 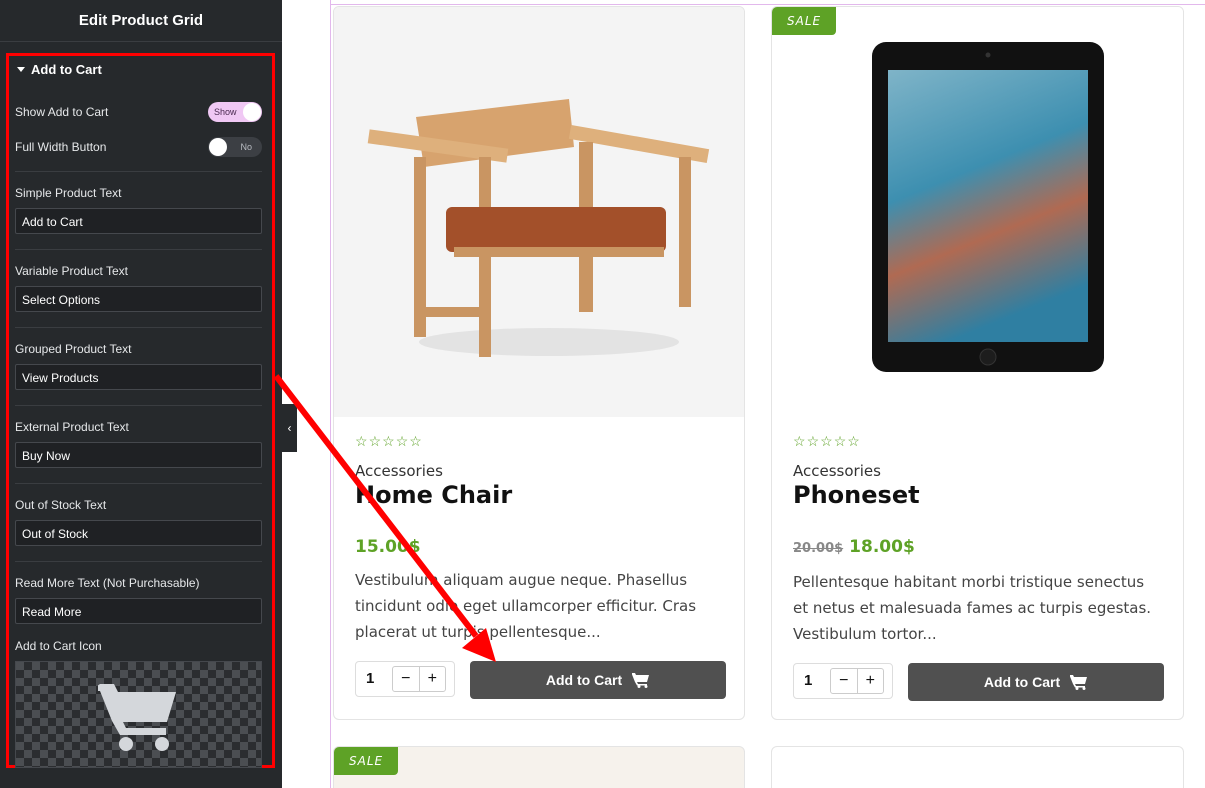 What do you see at coordinates (61, 505) in the screenshot?
I see `out-of-stock-text-label: Out of Stock Text` at bounding box center [61, 505].